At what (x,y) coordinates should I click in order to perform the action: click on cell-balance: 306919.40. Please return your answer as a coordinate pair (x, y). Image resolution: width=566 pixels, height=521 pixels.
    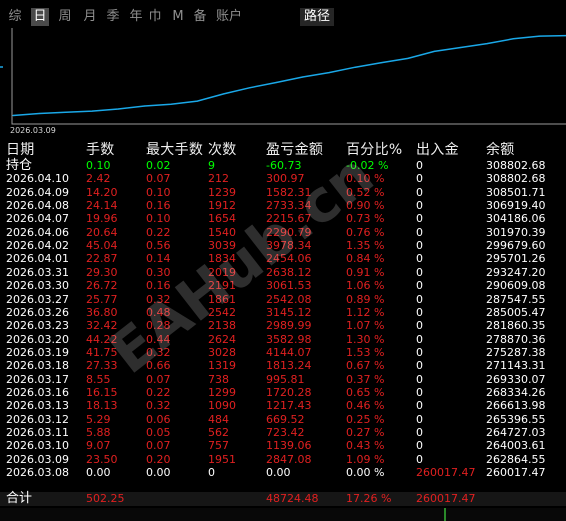
    Looking at the image, I should click on (516, 206).